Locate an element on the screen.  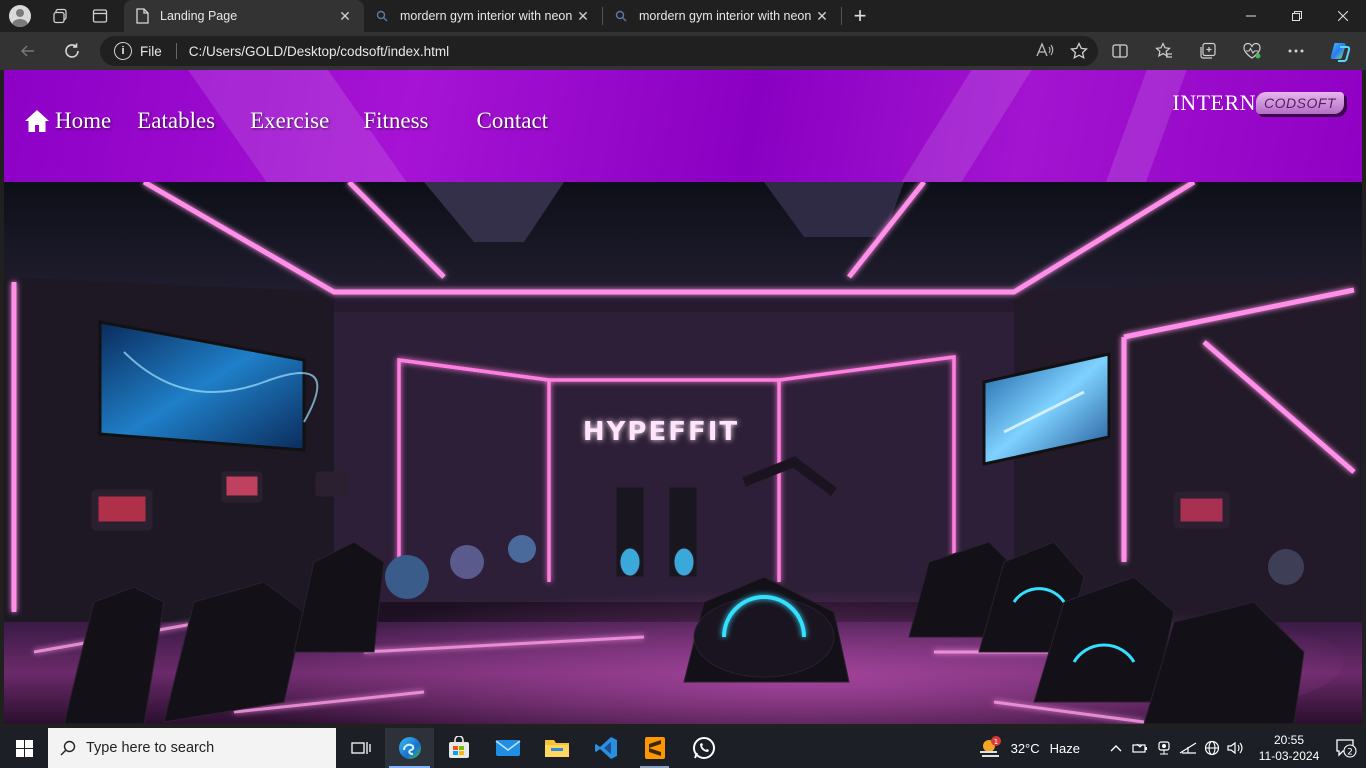
brand-intern-text: INTERN is located at coordinates (1214, 102).